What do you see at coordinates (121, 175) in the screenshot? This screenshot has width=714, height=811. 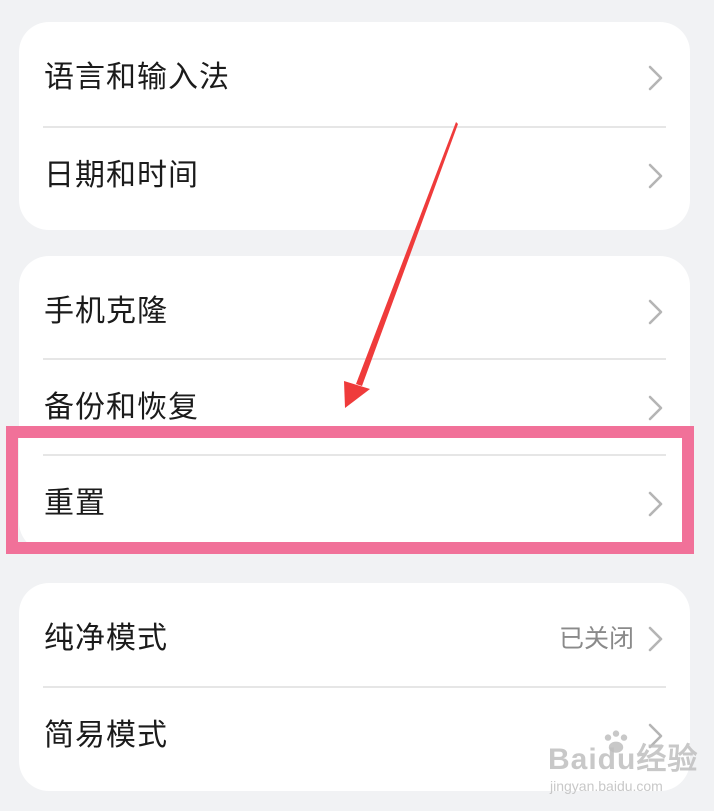 I see `row-label: 日期和时间` at bounding box center [121, 175].